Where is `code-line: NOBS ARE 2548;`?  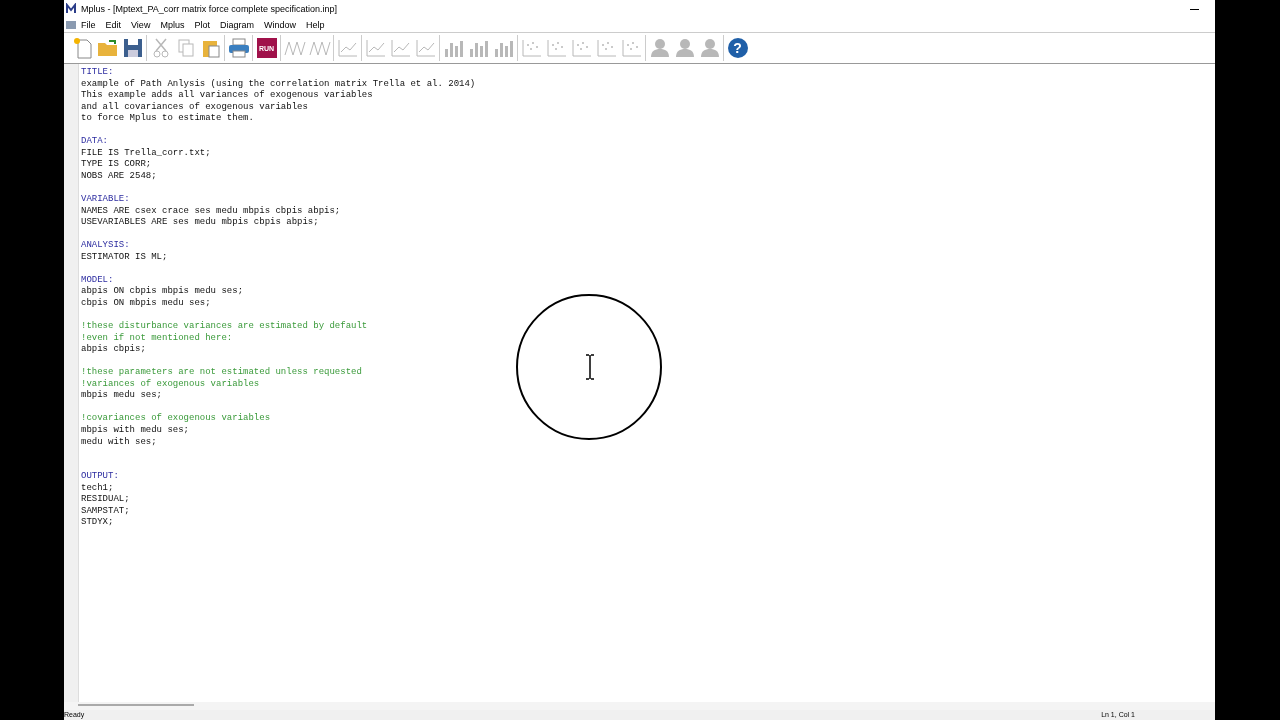 code-line: NOBS ARE 2548; is located at coordinates (119, 176).